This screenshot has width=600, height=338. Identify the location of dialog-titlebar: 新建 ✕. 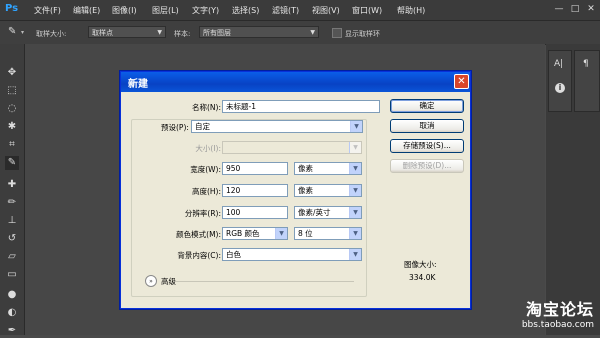
(295, 82).